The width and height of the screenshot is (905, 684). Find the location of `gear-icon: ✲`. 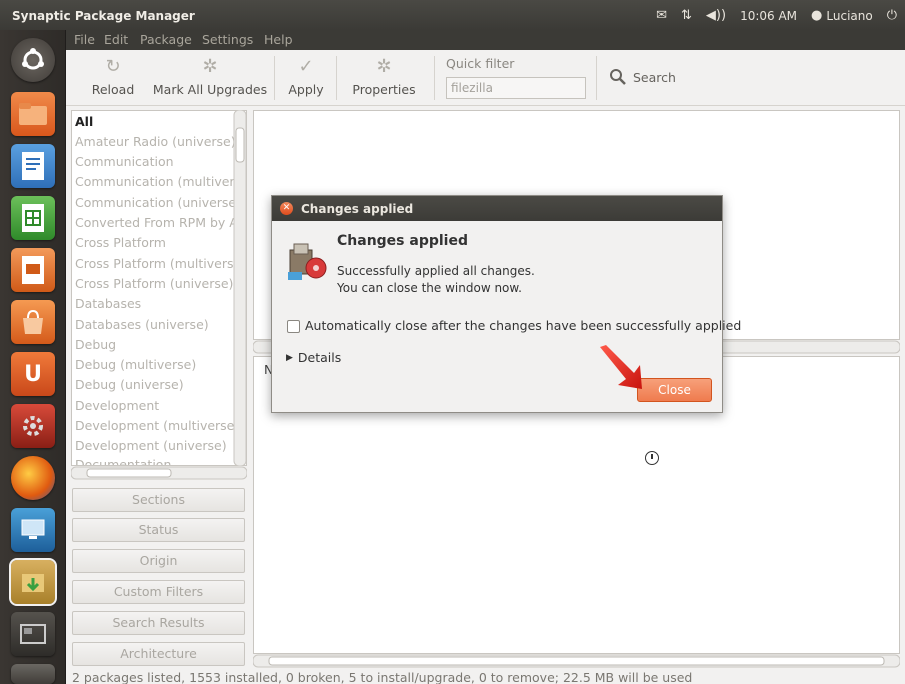

gear-icon: ✲ is located at coordinates (210, 66).